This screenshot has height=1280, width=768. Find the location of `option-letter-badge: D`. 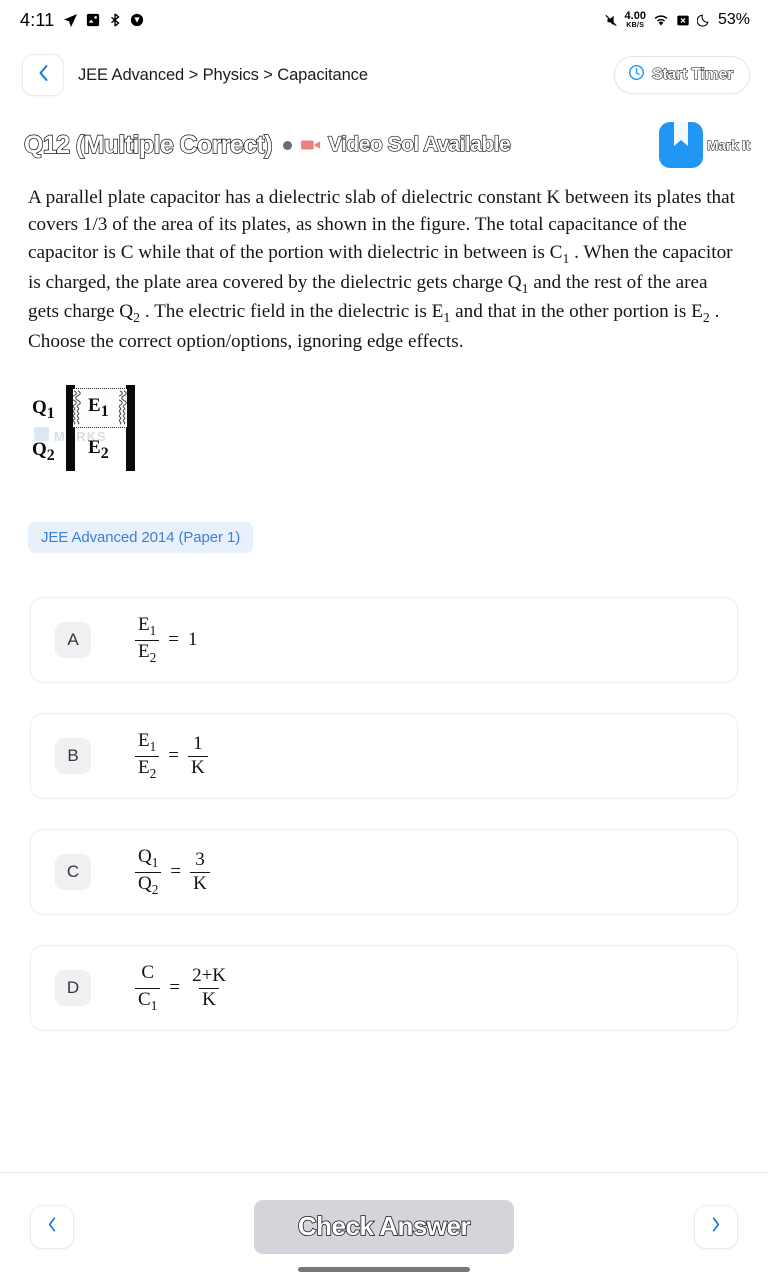

option-letter-badge: D is located at coordinates (73, 988).